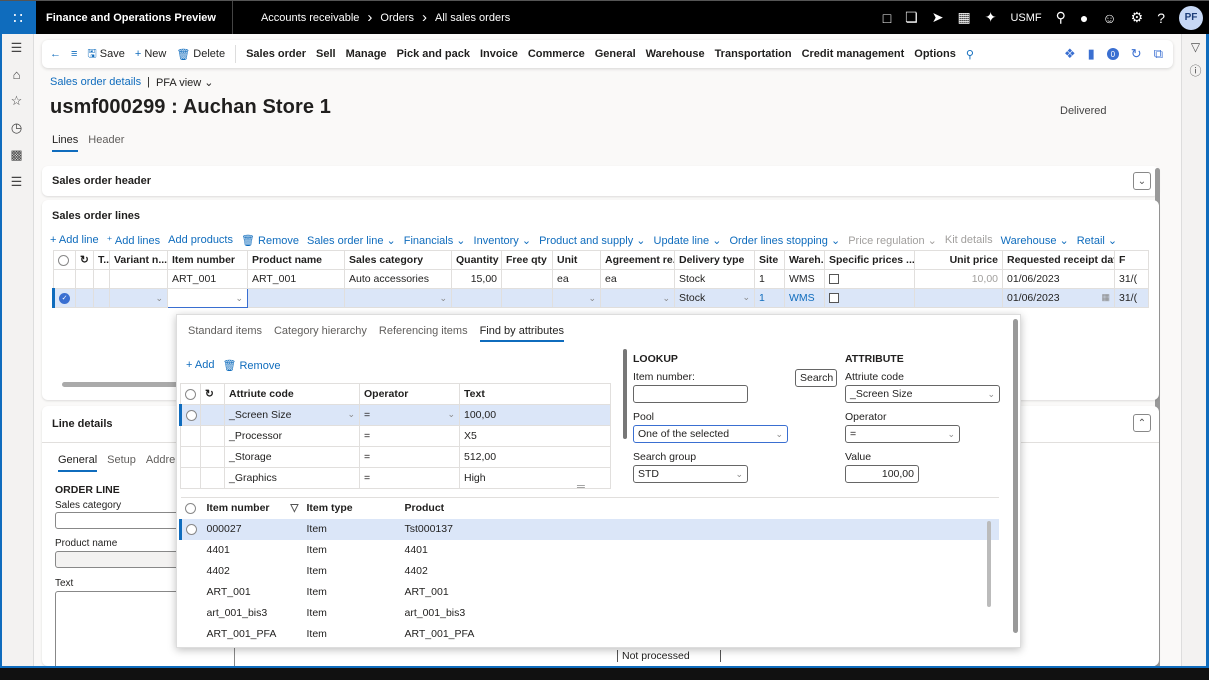 The width and height of the screenshot is (1209, 680). What do you see at coordinates (225, 333) in the screenshot?
I see `tab-standard-items: Standard items` at bounding box center [225, 333].